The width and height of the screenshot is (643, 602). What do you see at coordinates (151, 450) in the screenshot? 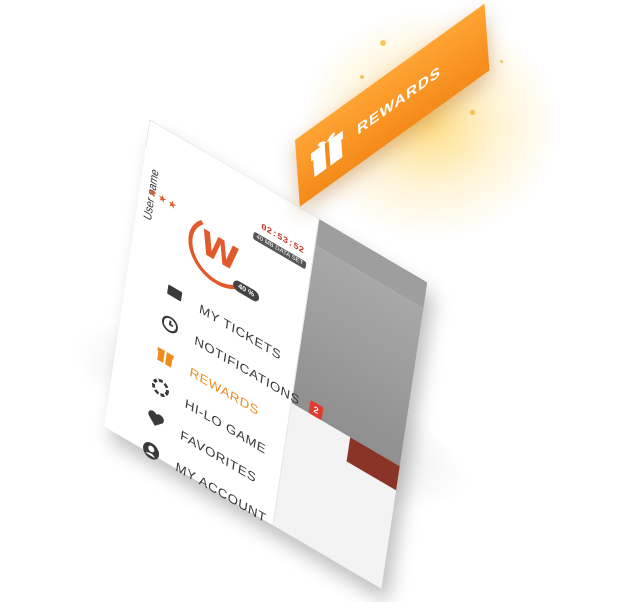
I see `account-icon` at bounding box center [151, 450].